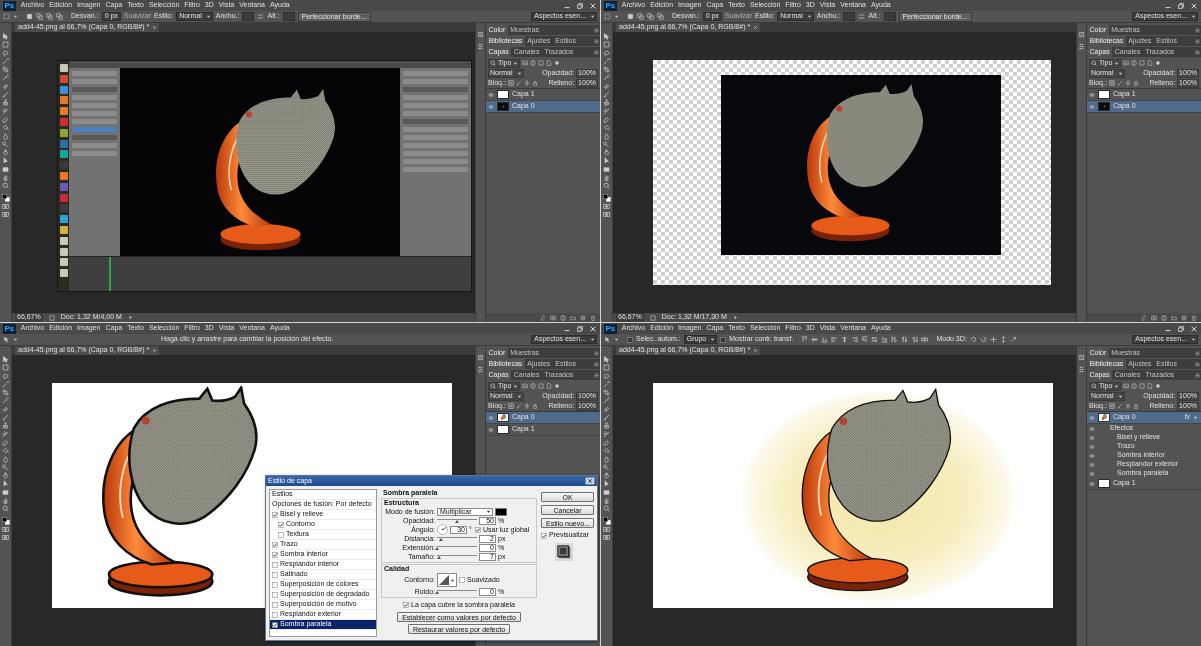 Image resolution: width=1201 pixels, height=646 pixels. I want to click on screen-mode-icon, so click(5, 538).